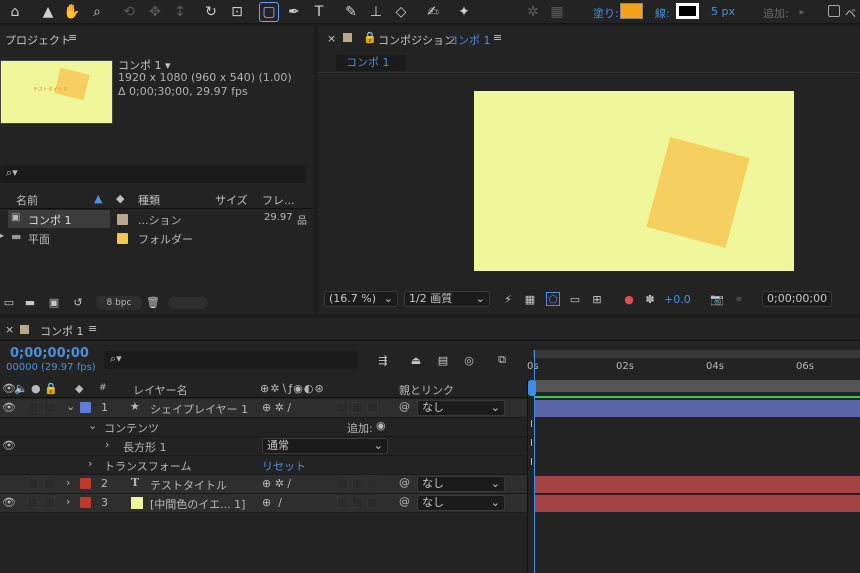 The image size is (860, 573). What do you see at coordinates (553, 299) in the screenshot?
I see `mask-visibility-icon: ⬠` at bounding box center [553, 299].